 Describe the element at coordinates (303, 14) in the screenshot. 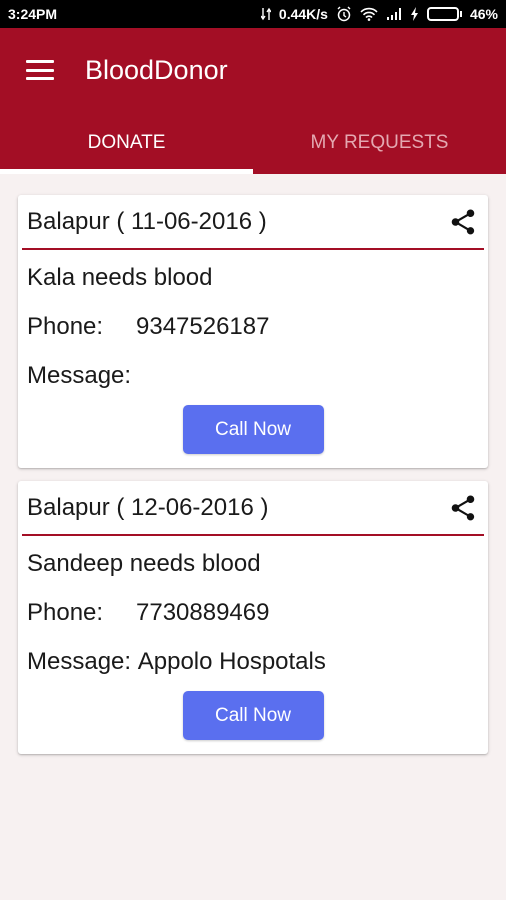

I see `network-speed: 0.44K/s` at that location.